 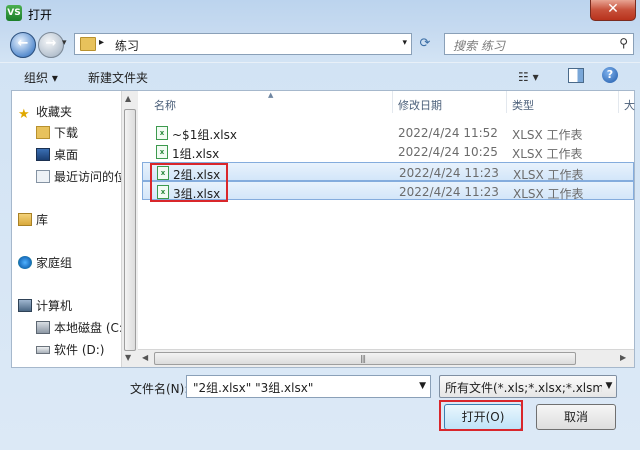 I want to click on scroll-left-icon: ◀, so click(x=145, y=357).